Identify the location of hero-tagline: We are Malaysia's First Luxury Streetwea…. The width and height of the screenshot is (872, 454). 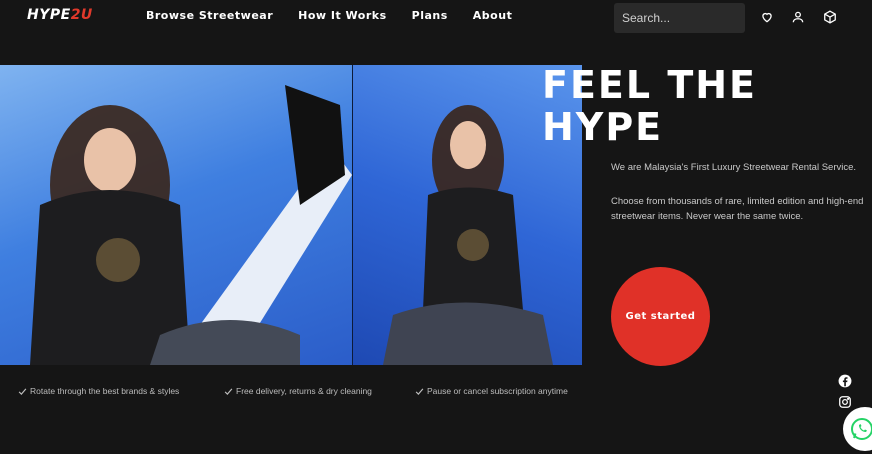
(734, 167).